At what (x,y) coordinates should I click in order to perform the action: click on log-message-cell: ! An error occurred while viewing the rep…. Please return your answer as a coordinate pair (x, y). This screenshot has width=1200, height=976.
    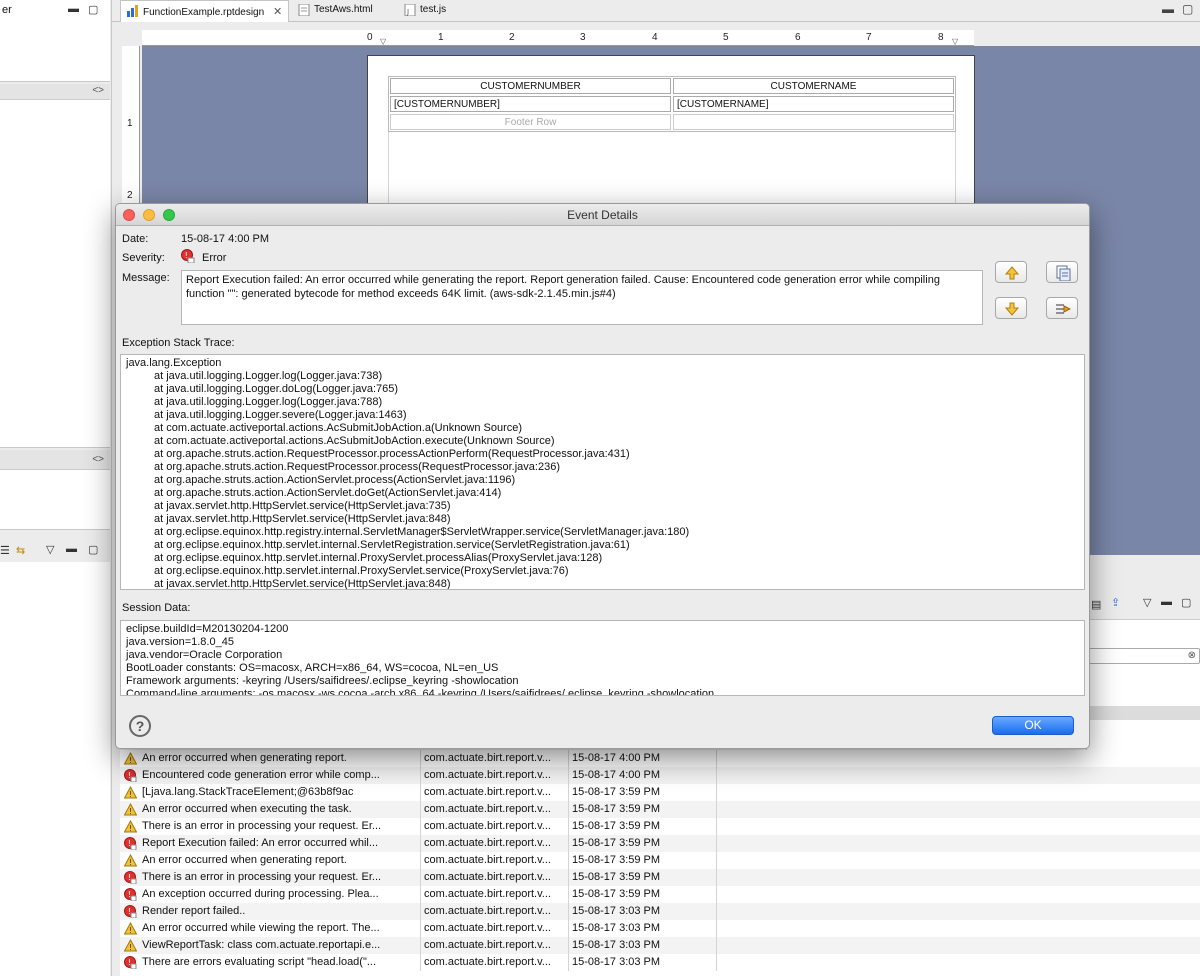
    Looking at the image, I should click on (270, 928).